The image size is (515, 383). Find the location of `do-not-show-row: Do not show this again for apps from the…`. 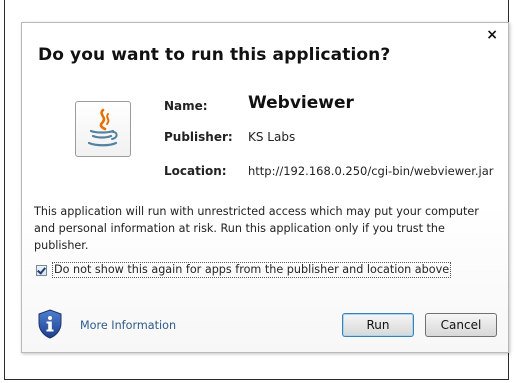

do-not-show-row: Do not show this again for apps from the… is located at coordinates (244, 270).